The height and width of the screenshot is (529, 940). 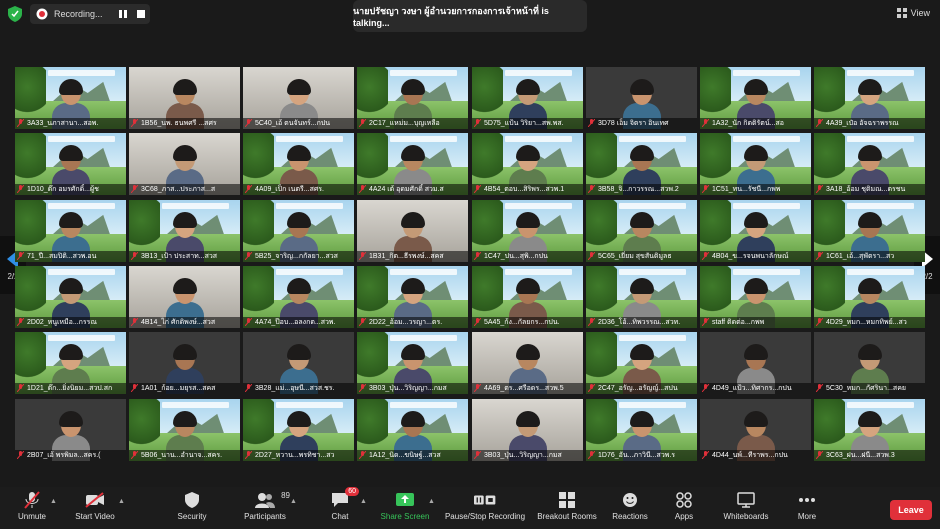 I want to click on security-button: Security, so click(x=192, y=506).